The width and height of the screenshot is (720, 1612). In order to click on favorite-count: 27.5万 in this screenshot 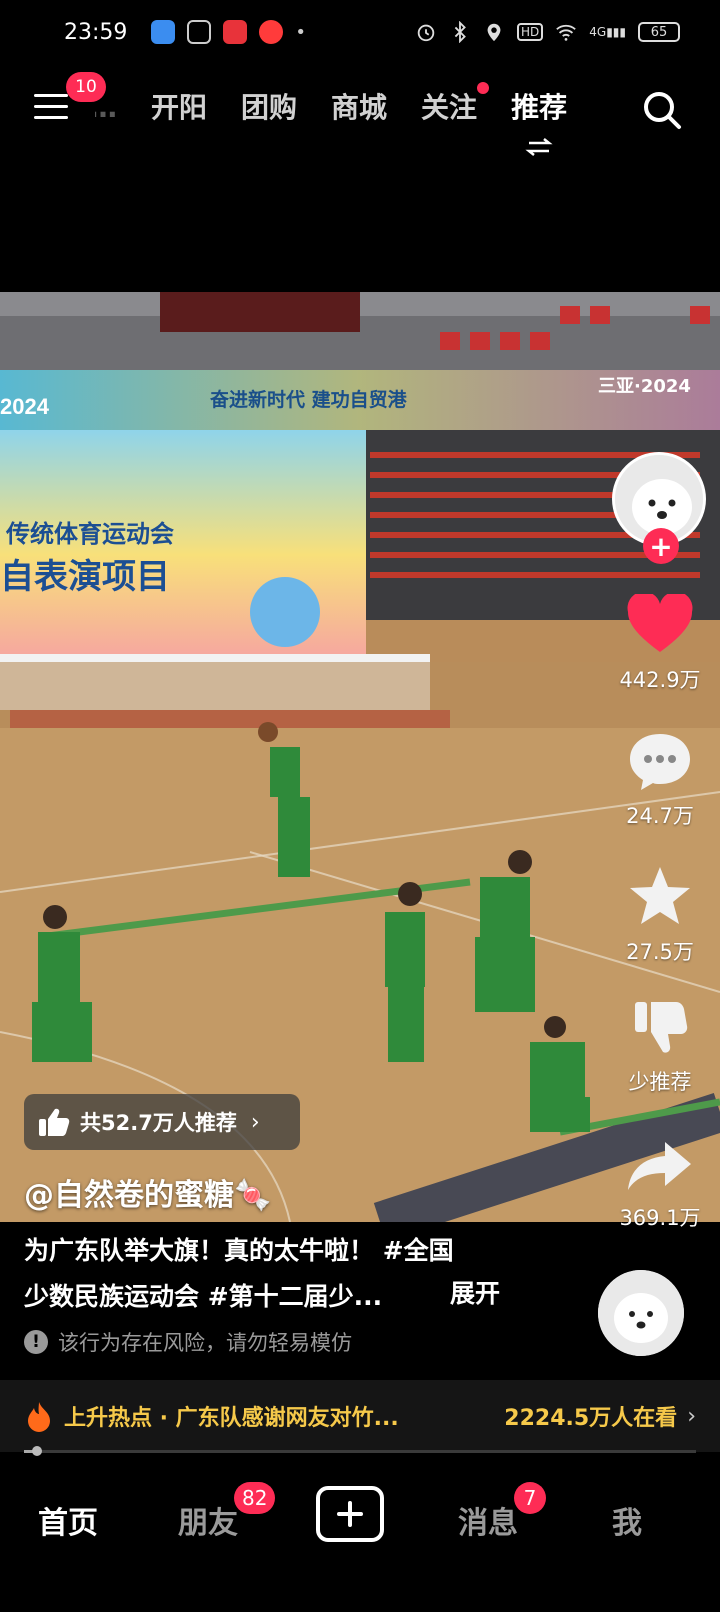, I will do `click(660, 952)`.